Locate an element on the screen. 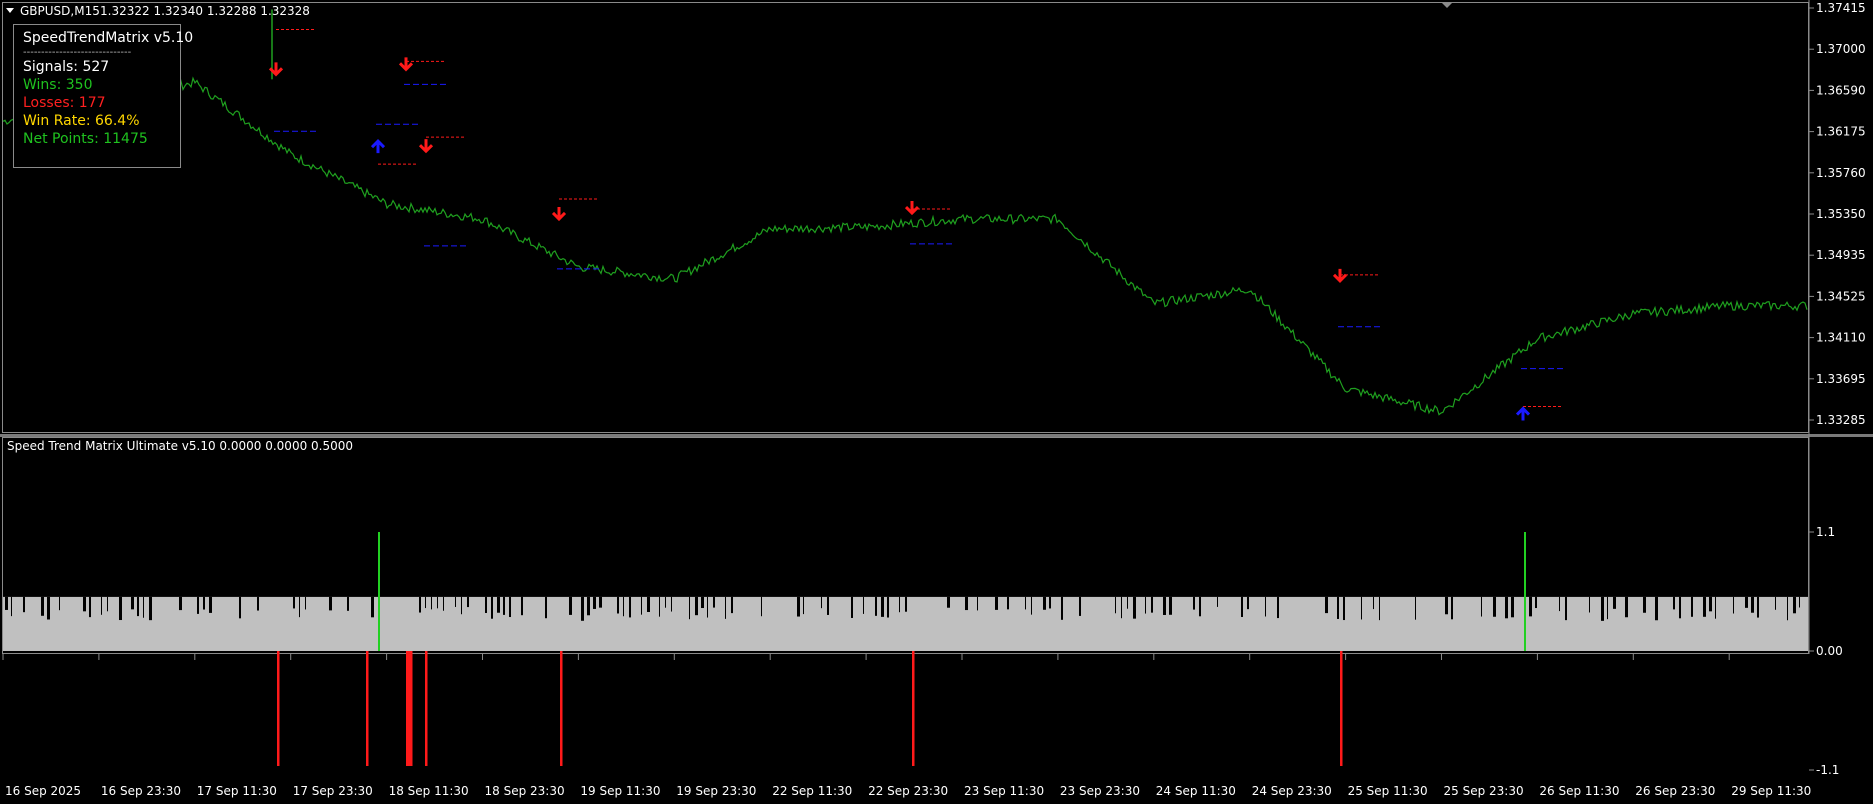  time-tick-label: 26 Sep 23:30 is located at coordinates (1675, 791).